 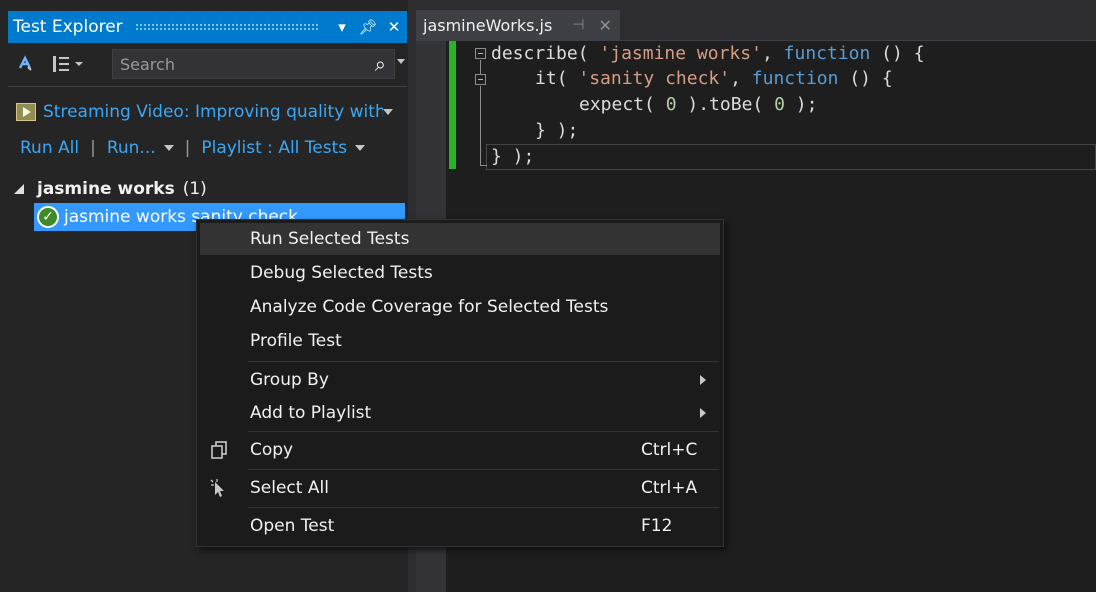 I want to click on code-line-1: describe( 'jasmine works', function () {, so click(x=708, y=53).